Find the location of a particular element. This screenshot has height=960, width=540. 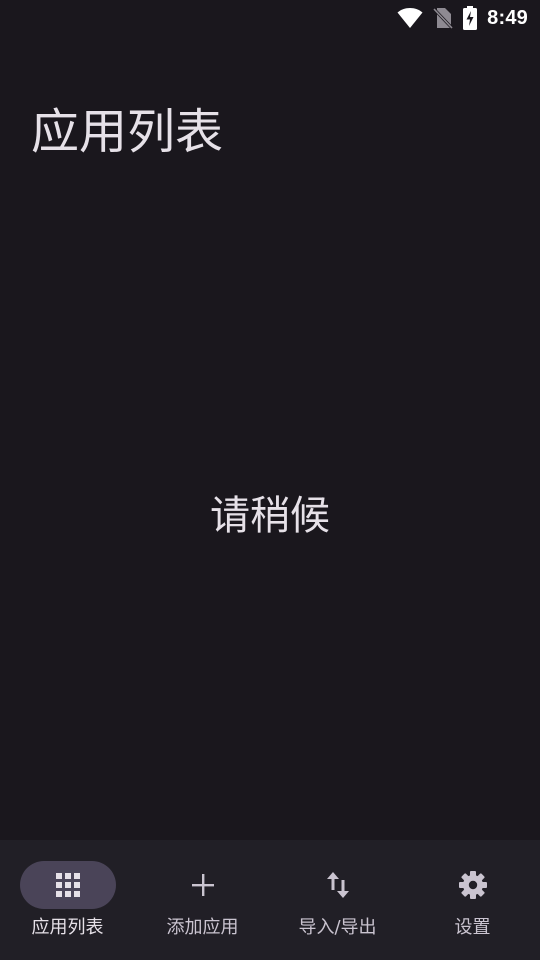

status-time: 8:49 is located at coordinates (507, 17).